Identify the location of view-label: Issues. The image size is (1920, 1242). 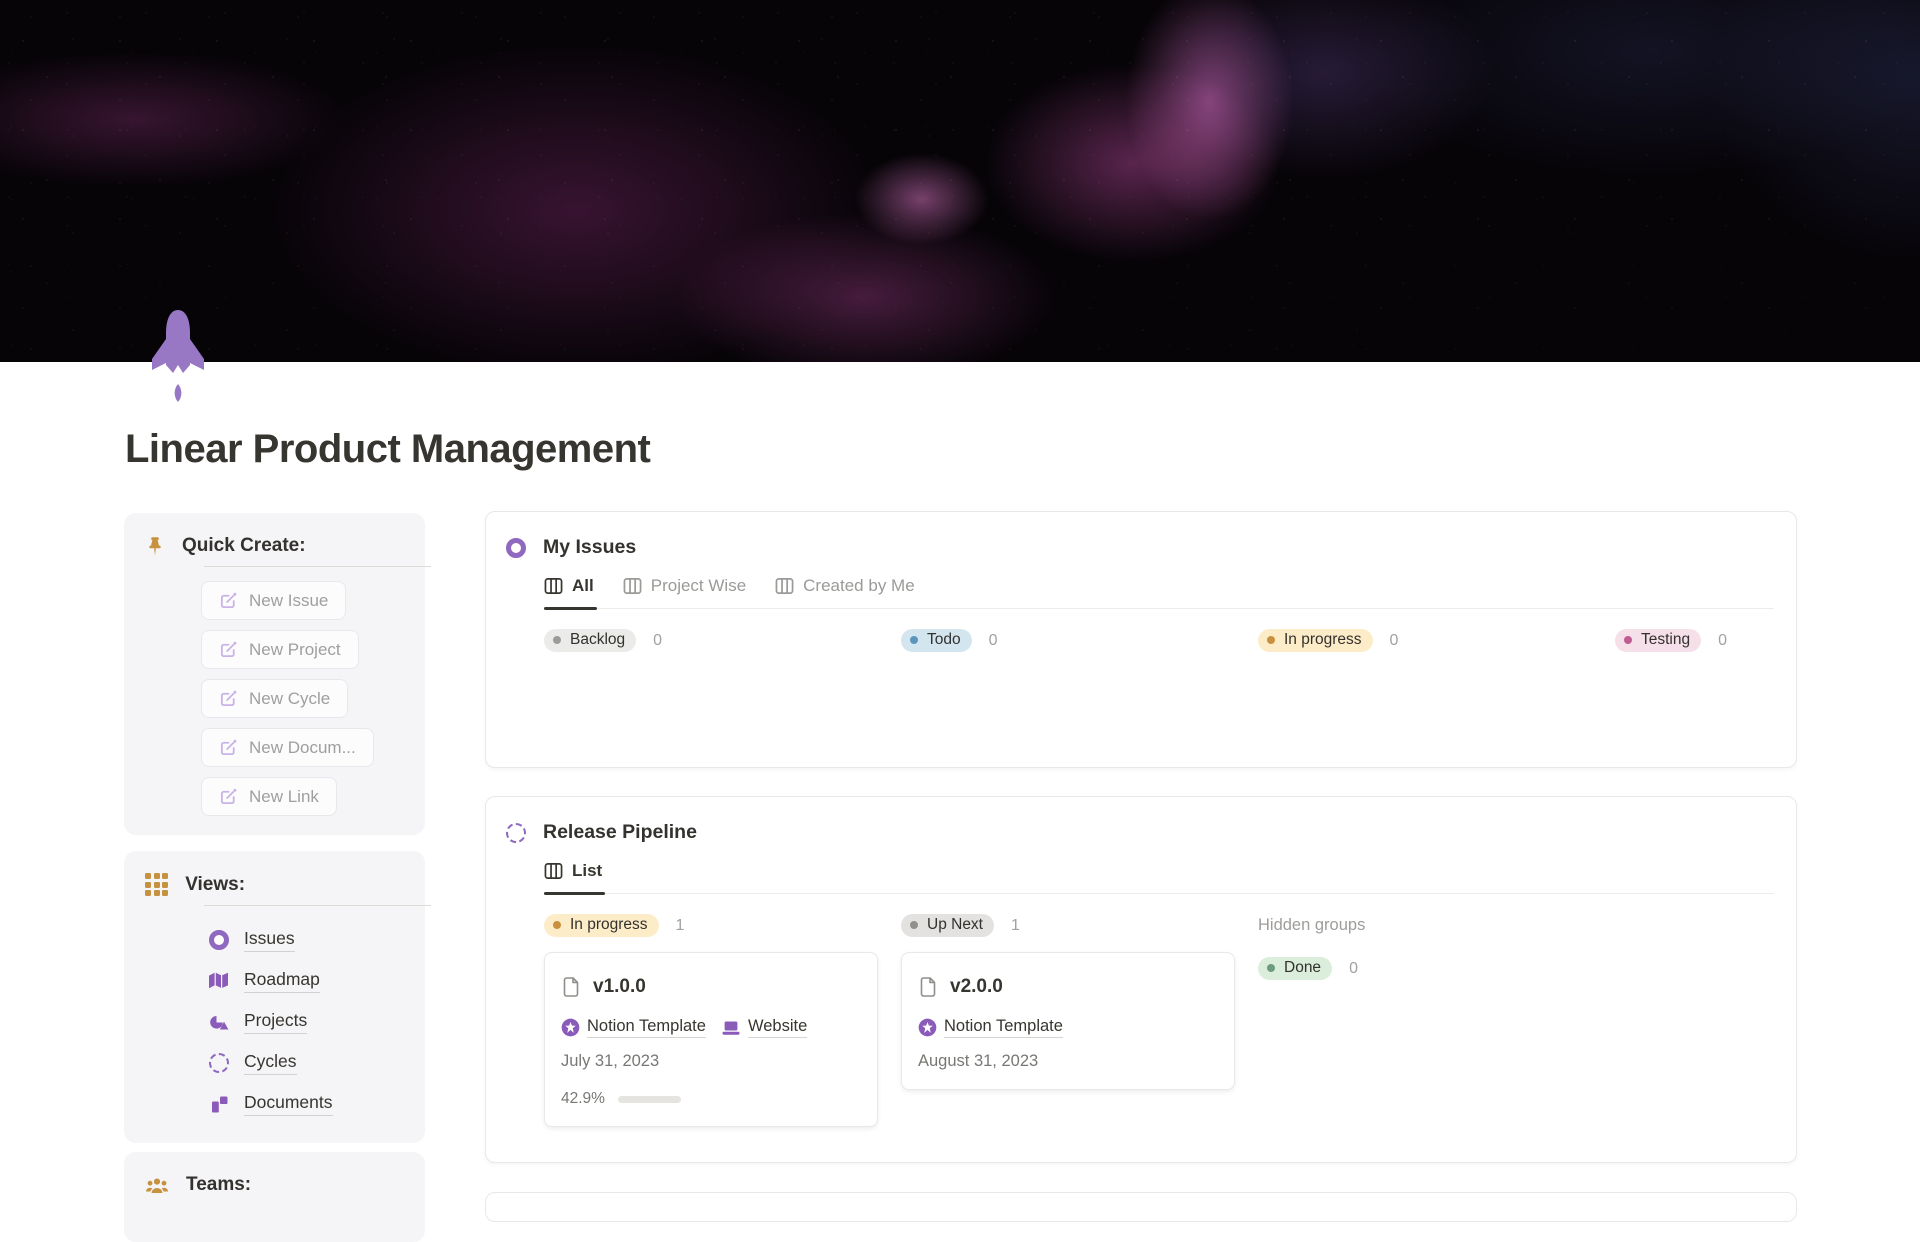
(269, 940).